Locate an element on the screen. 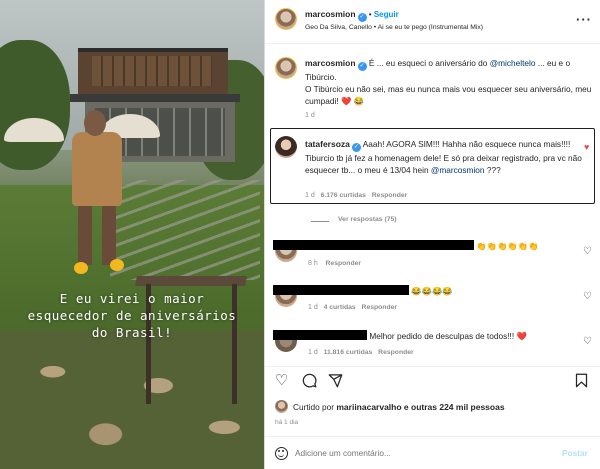 The height and width of the screenshot is (469, 600). follow-button: Seguir is located at coordinates (386, 14).